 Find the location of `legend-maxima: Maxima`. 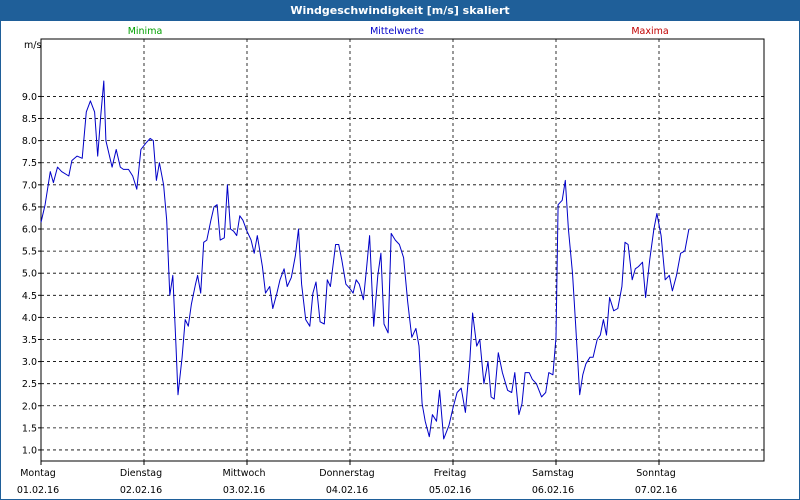

legend-maxima: Maxima is located at coordinates (649, 31).